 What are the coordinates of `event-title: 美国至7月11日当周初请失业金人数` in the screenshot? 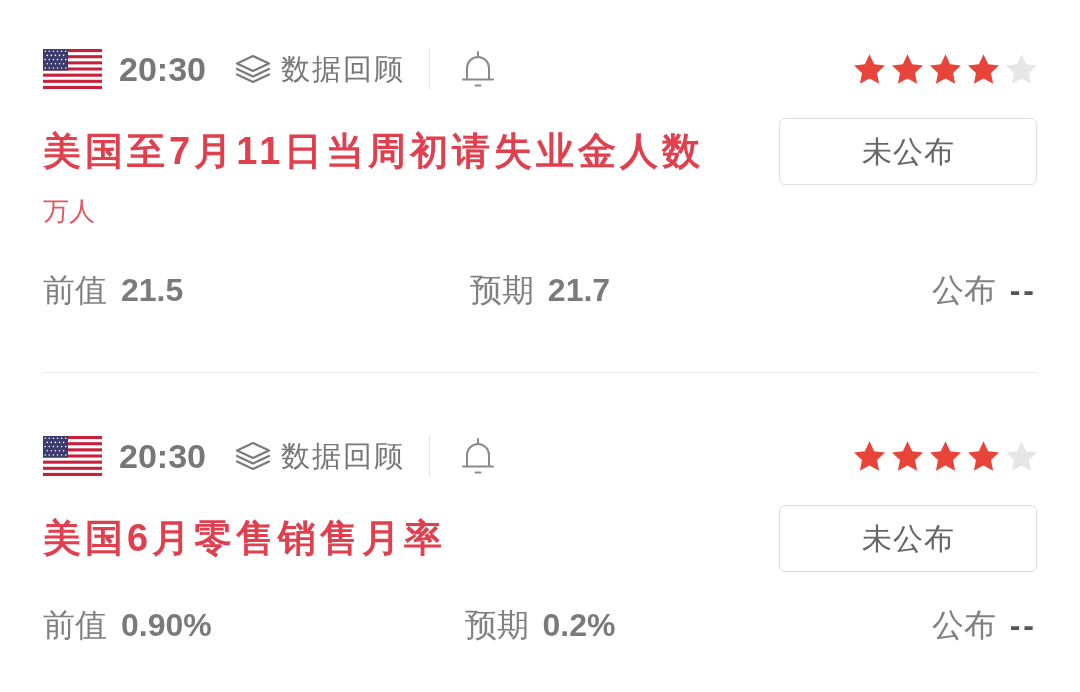 It's located at (374, 151).